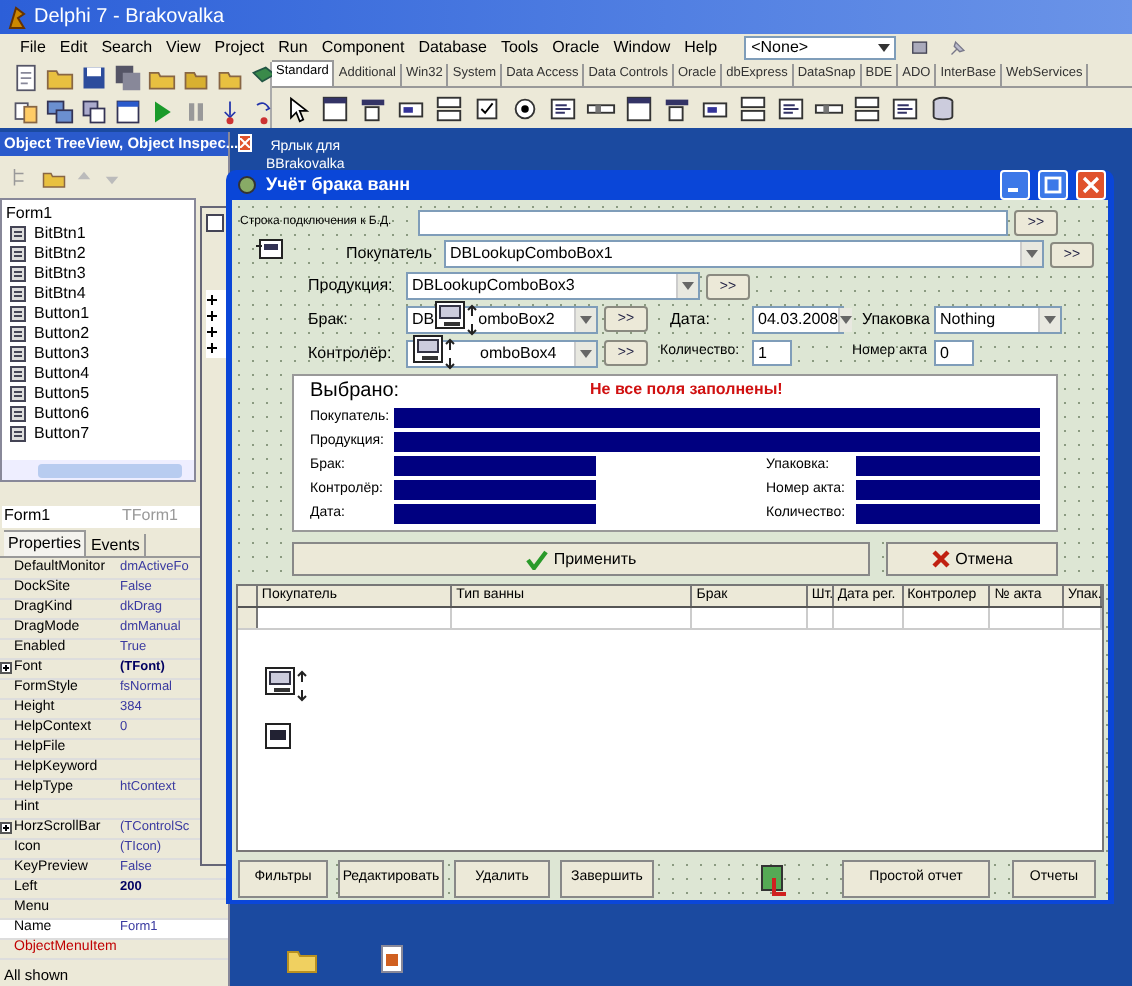 The image size is (1132, 986). I want to click on quantity-field: 1, so click(772, 353).